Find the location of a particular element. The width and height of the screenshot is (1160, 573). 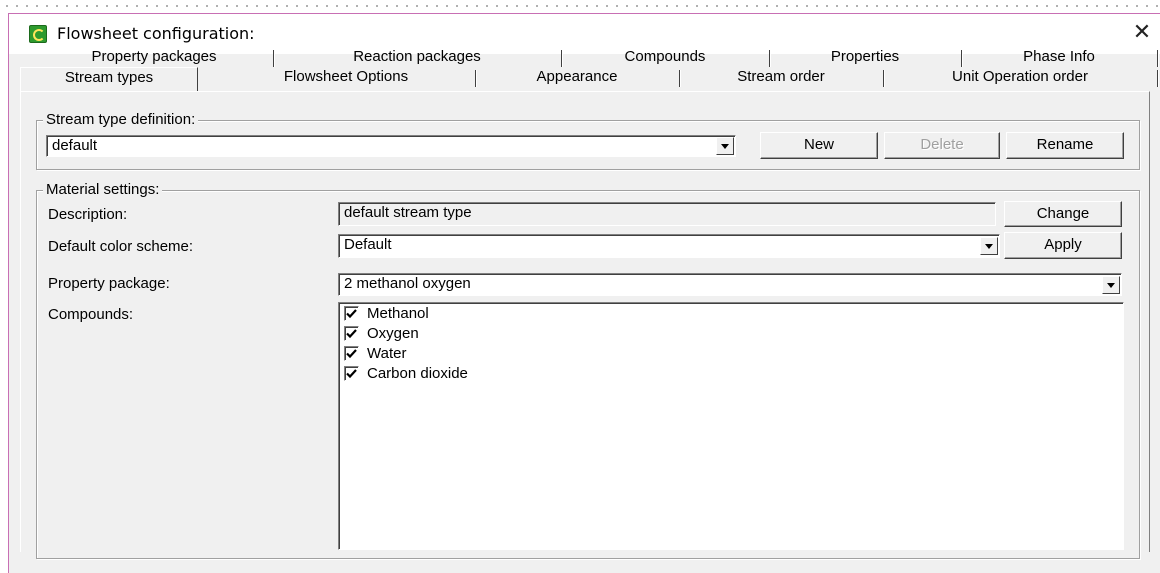

tab-phase-info: Phase Info is located at coordinates (1060, 57).